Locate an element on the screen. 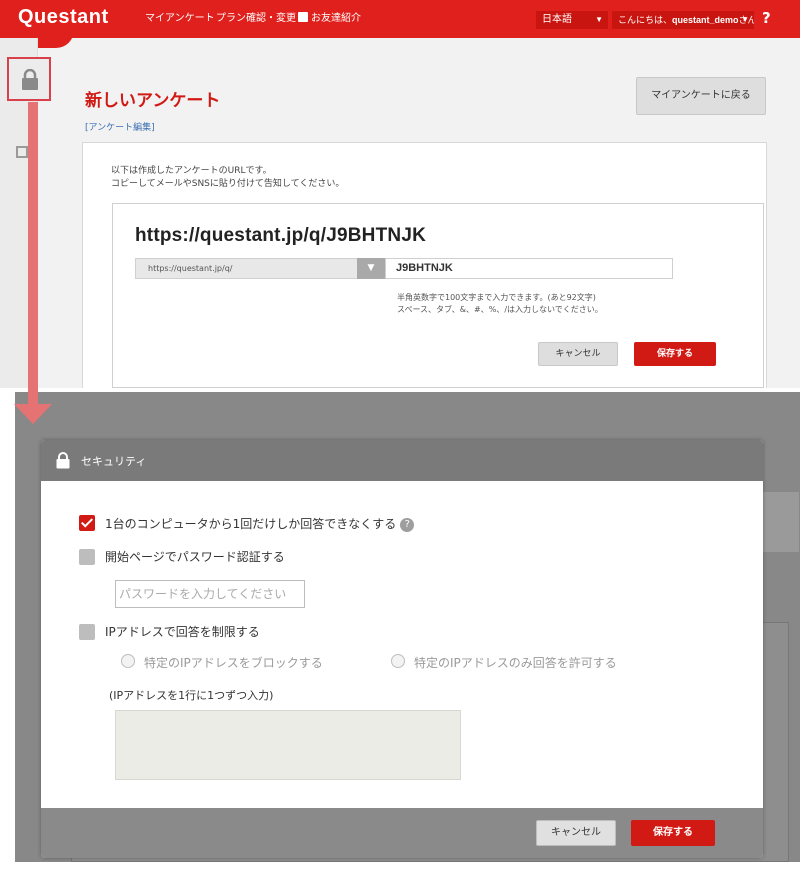 This screenshot has width=800, height=886. page-title: 新しいアンケート is located at coordinates (153, 101).